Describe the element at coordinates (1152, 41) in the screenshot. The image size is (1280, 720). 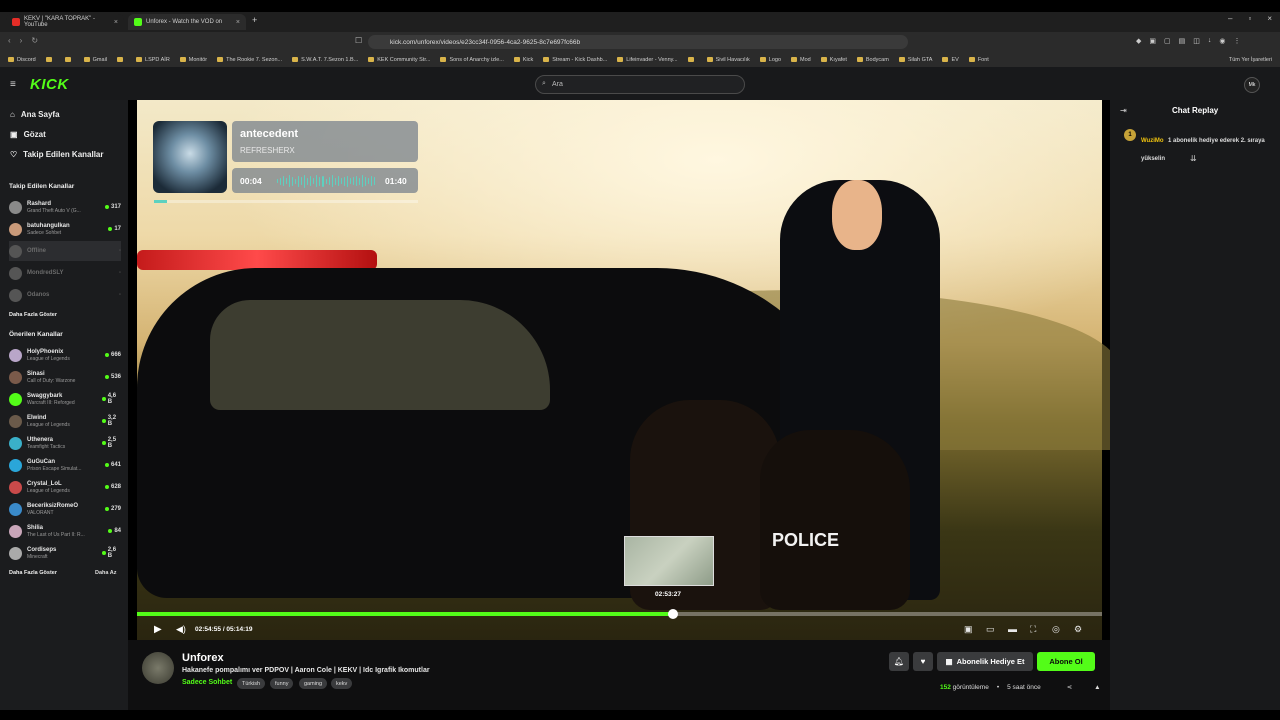
I see `extension-icon: ▣` at that location.